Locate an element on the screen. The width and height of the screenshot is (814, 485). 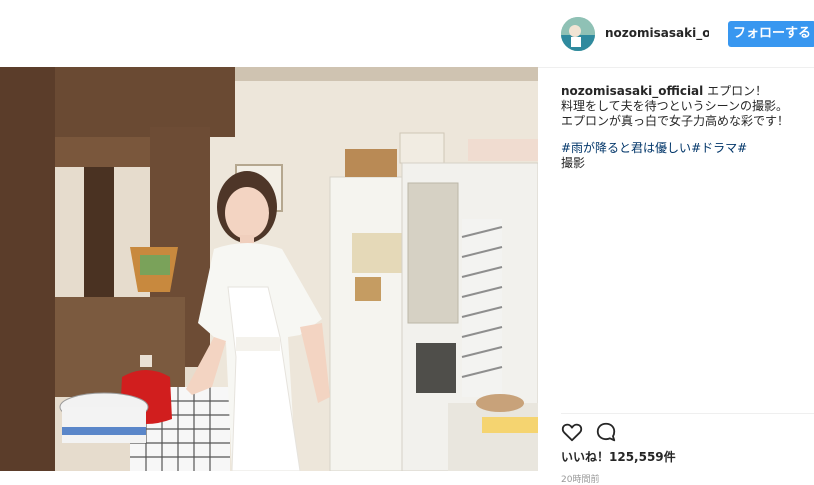
avatar is located at coordinates (578, 34).